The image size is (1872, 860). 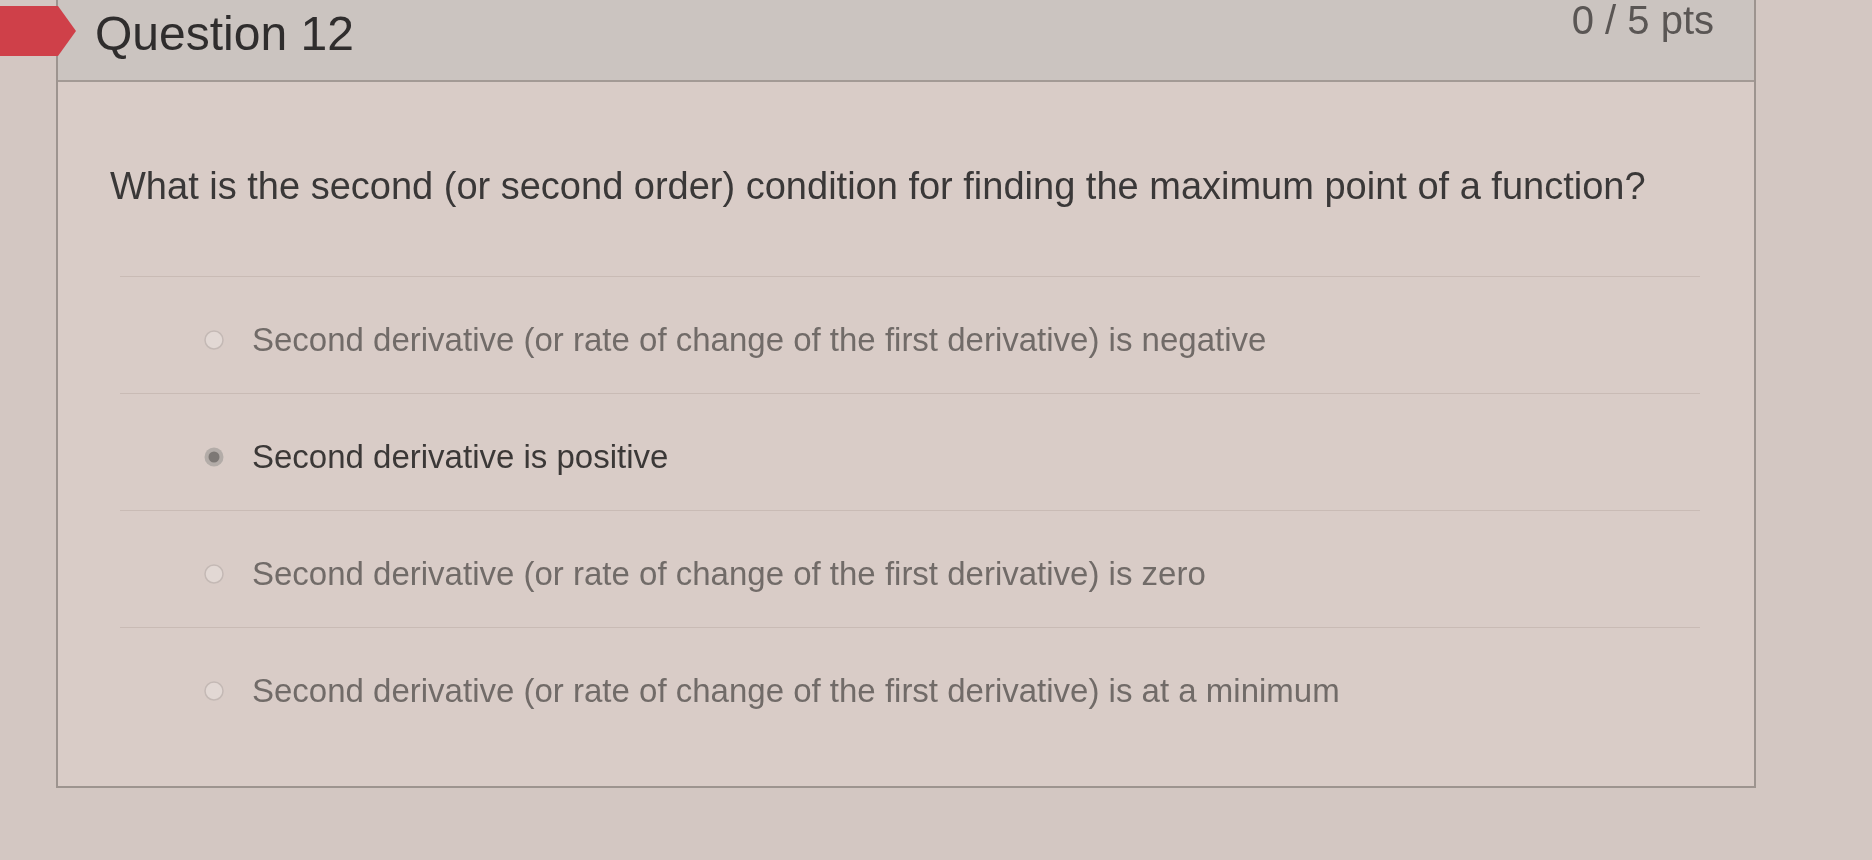 I want to click on points-label: 0 / 5 pts, so click(x=1642, y=20).